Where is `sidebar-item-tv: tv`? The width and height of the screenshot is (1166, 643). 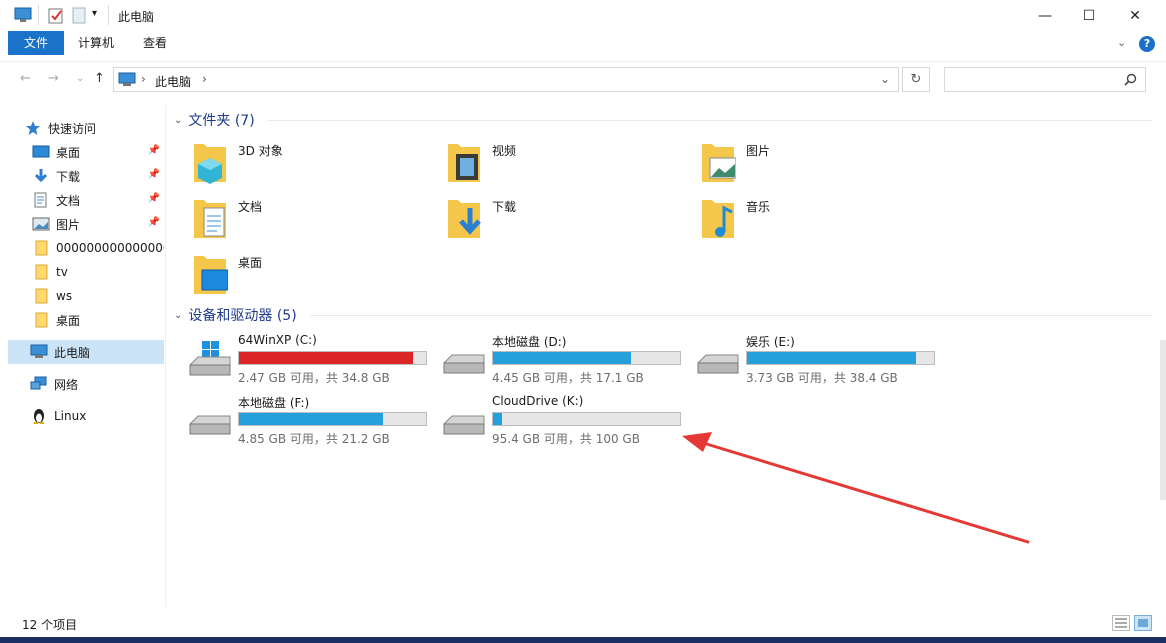
sidebar-item-tv: tv is located at coordinates (98, 272).